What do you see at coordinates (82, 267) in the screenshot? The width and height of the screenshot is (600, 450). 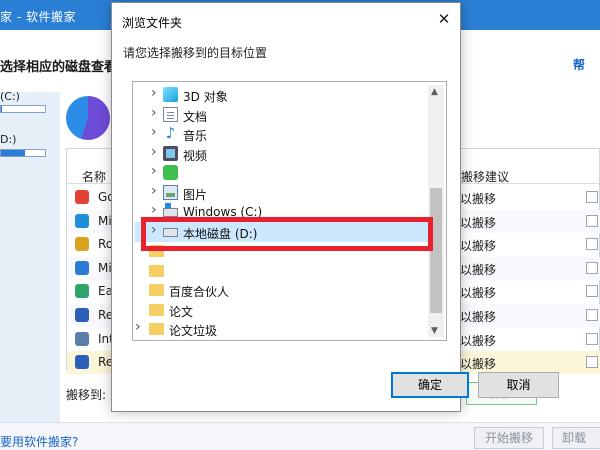 I see `onedrive-icon` at bounding box center [82, 267].